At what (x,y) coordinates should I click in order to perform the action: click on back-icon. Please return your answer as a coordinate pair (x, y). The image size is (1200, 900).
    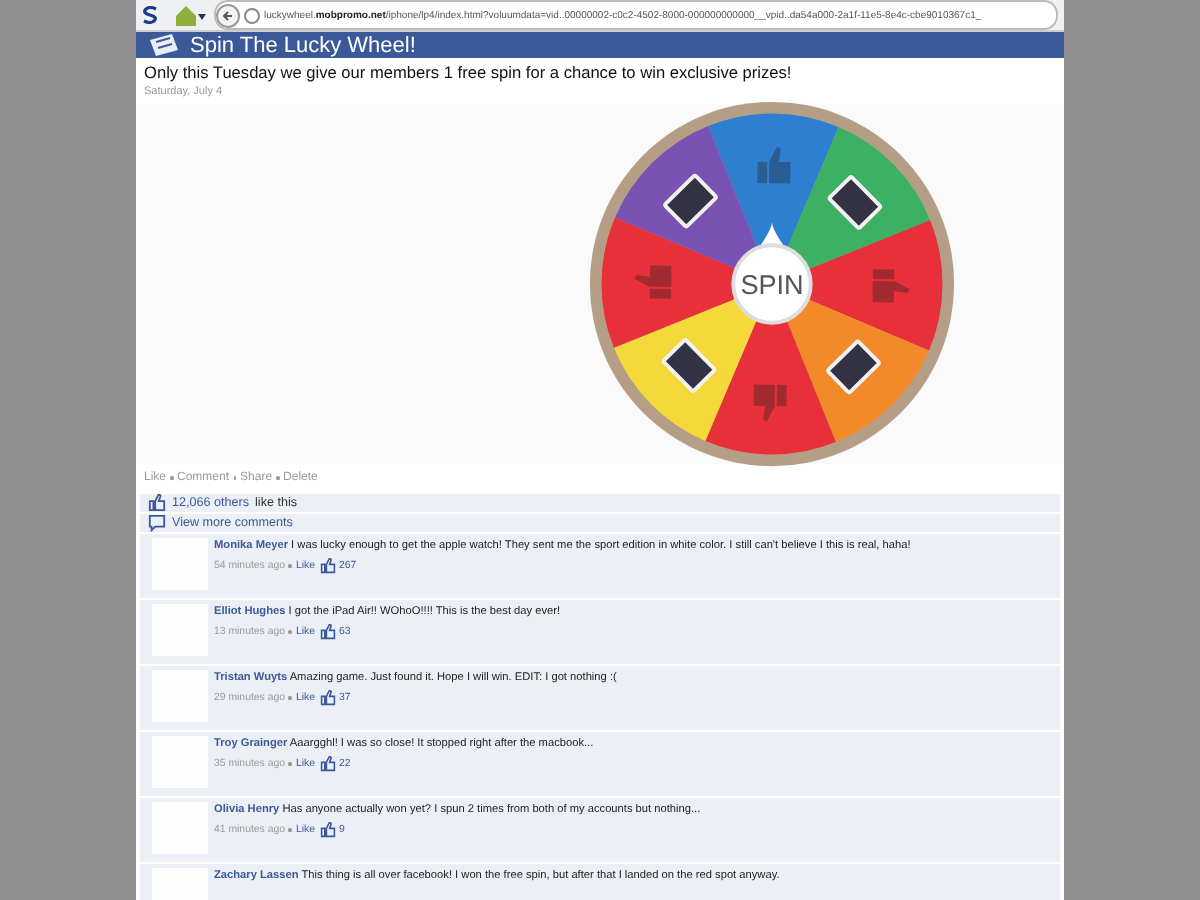
    Looking at the image, I should click on (228, 15).